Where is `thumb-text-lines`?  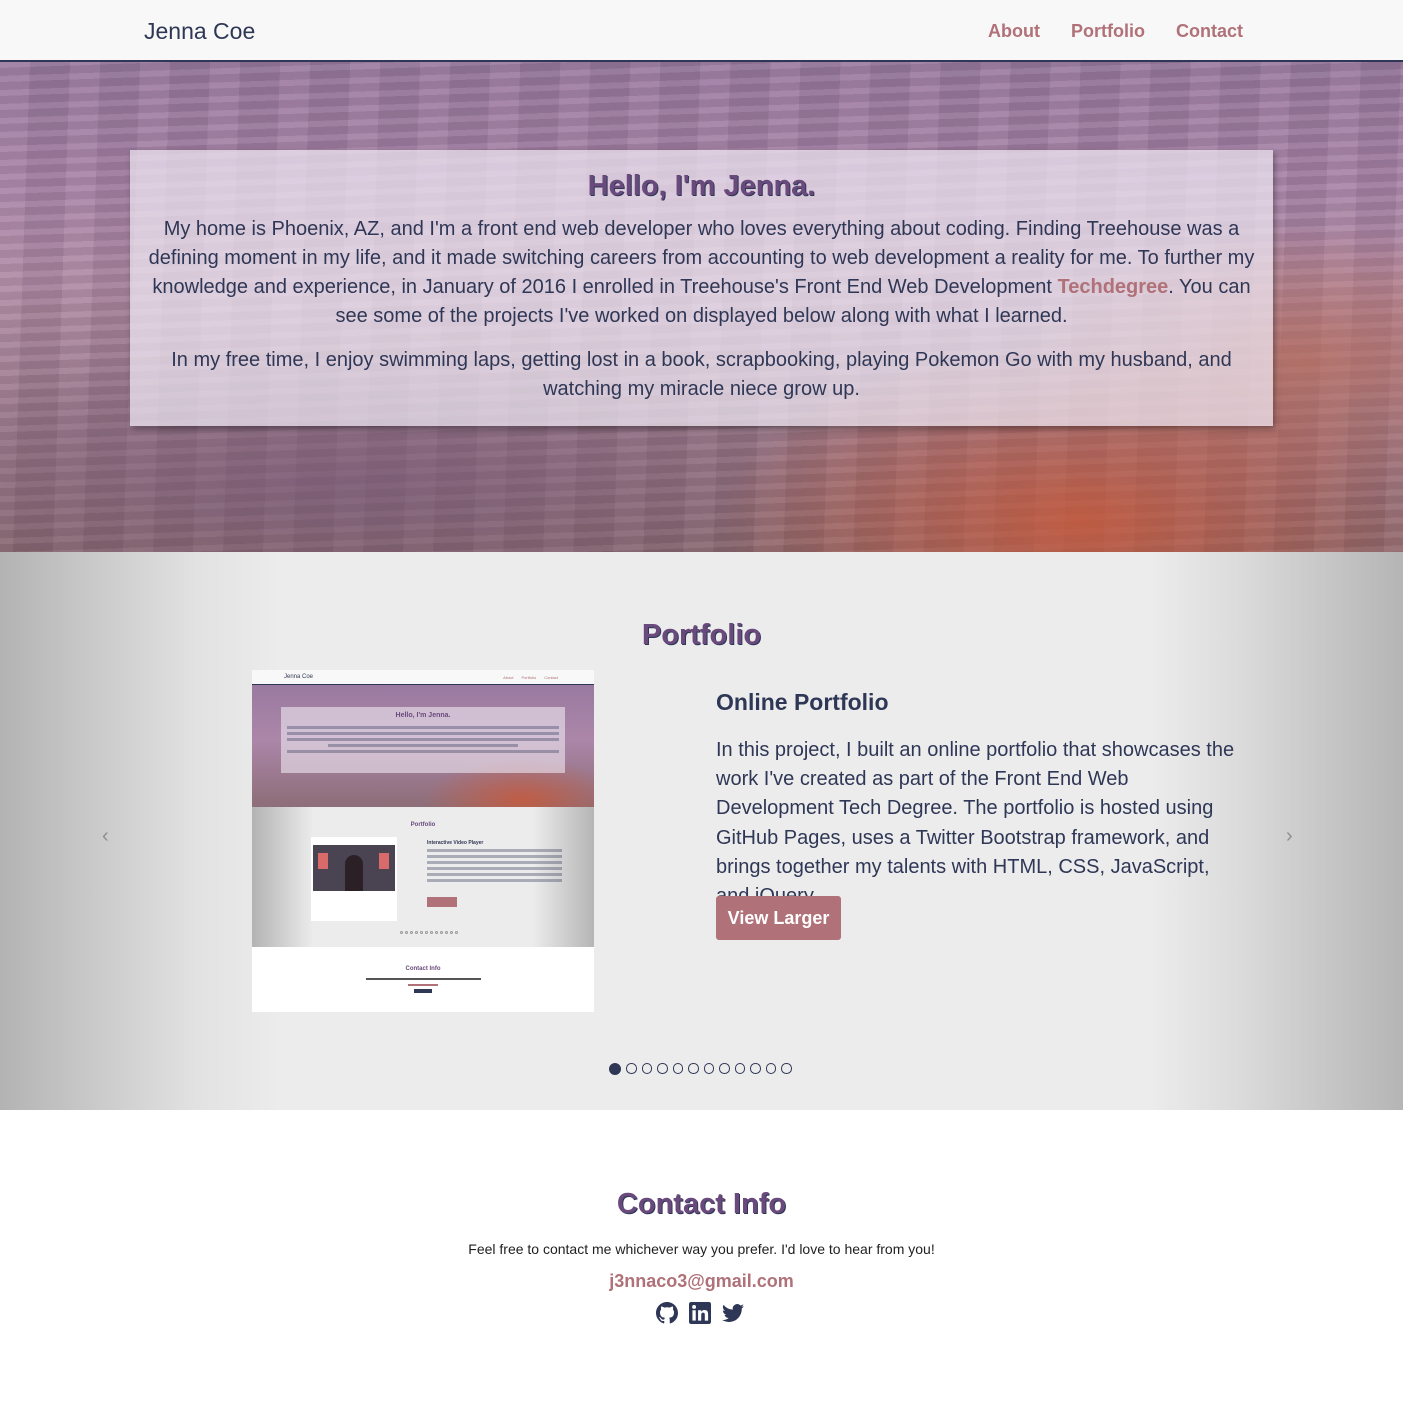 thumb-text-lines is located at coordinates (423, 739).